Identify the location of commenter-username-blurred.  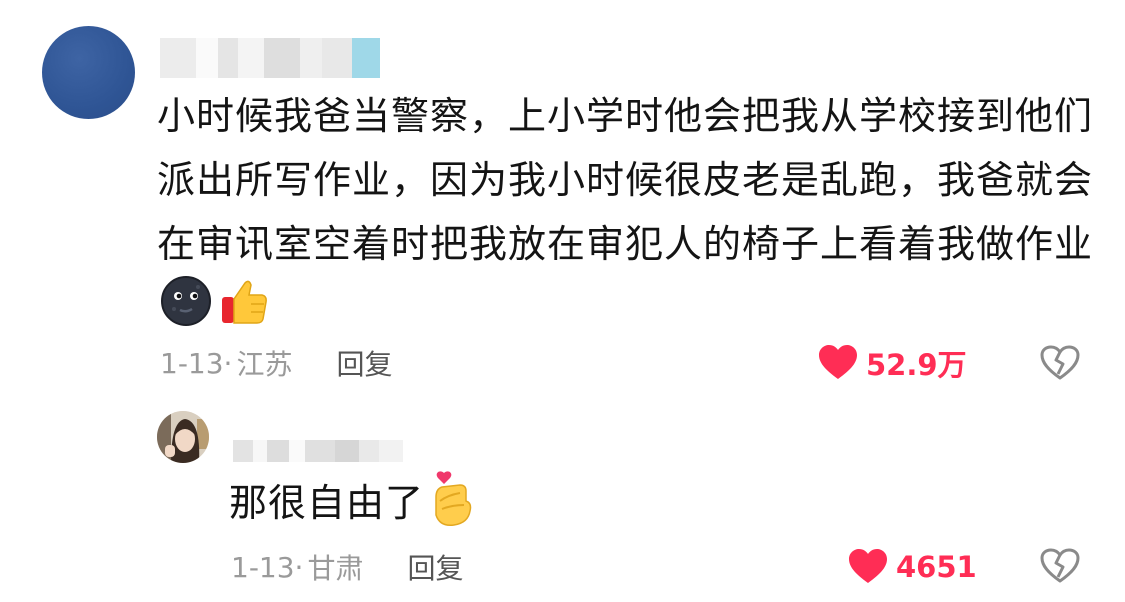
(270, 58).